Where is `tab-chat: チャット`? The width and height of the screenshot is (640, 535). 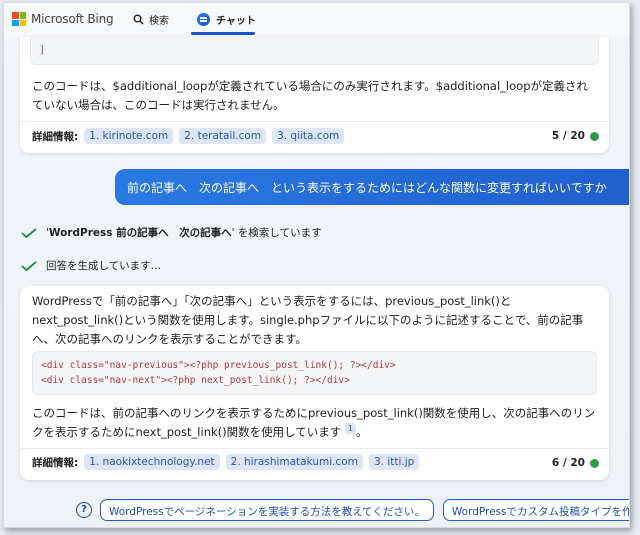
tab-chat: チャット is located at coordinates (226, 19).